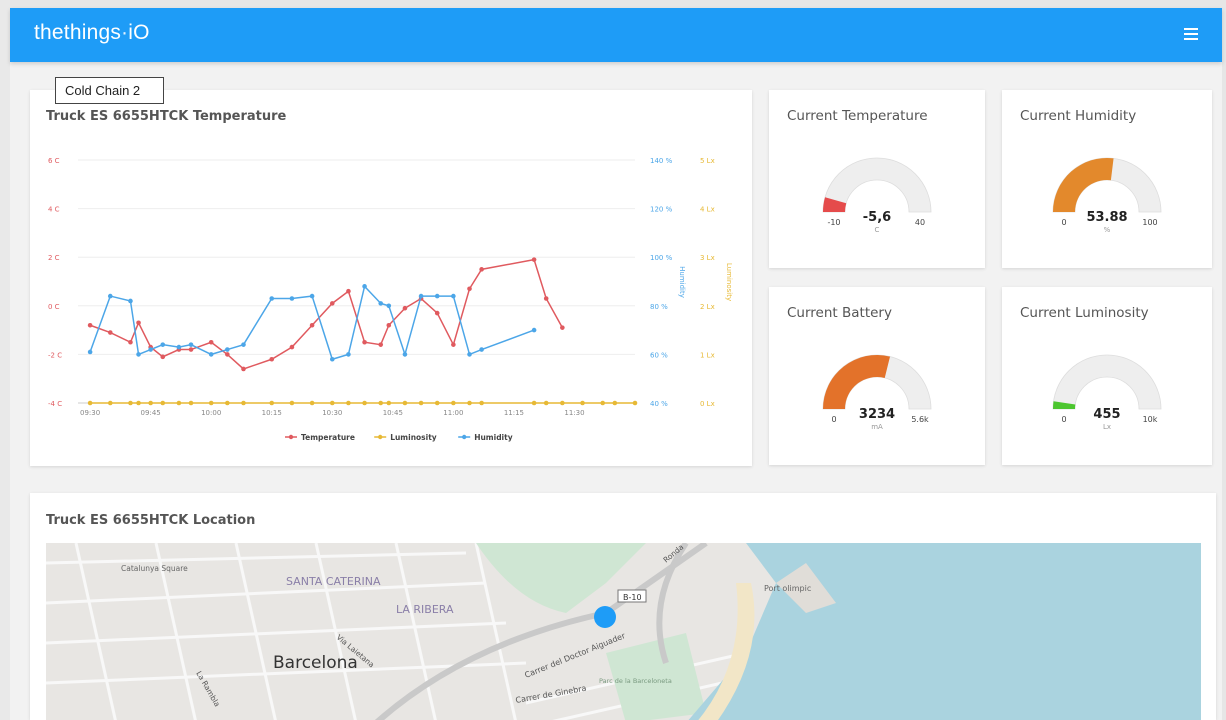  I want to click on legend-label: Luminosity, so click(413, 437).